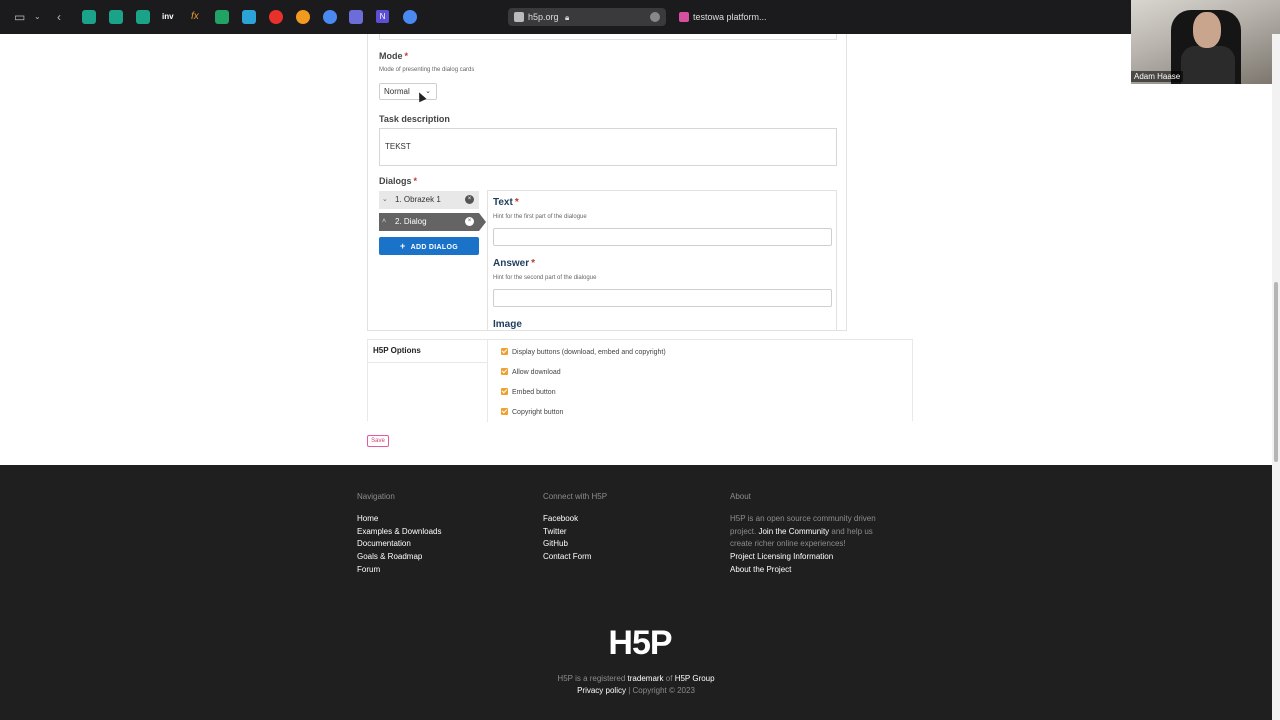  What do you see at coordinates (403, 246) in the screenshot?
I see `plus-icon: +` at bounding box center [403, 246].